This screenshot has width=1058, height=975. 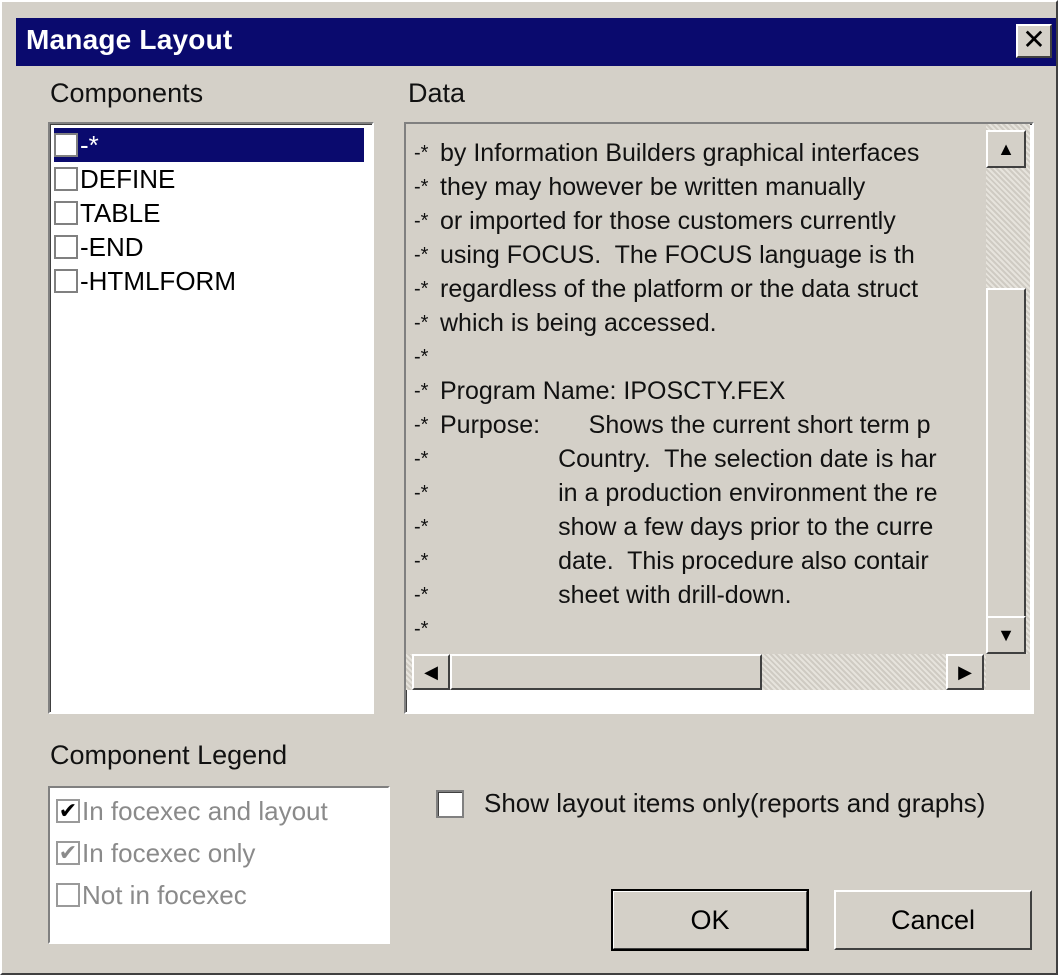 What do you see at coordinates (689, 493) in the screenshot?
I see `data-line-text: in a production environment the re` at bounding box center [689, 493].